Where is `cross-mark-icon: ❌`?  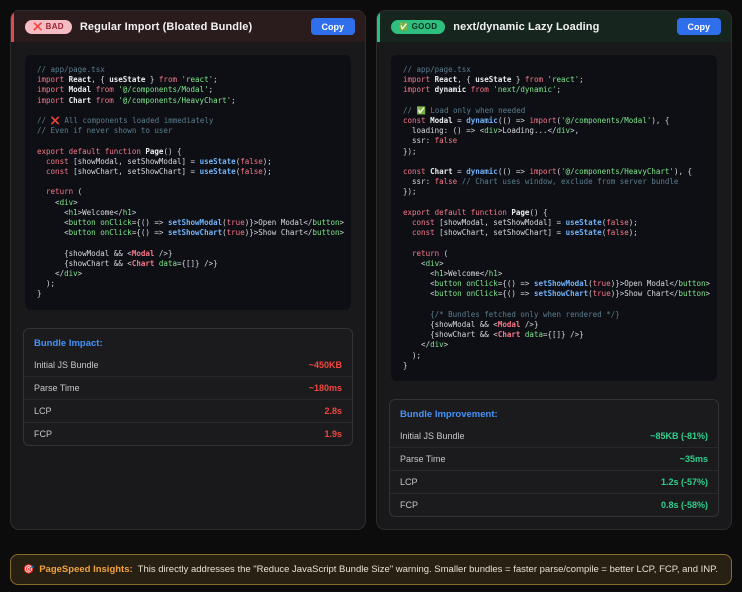 cross-mark-icon: ❌ is located at coordinates (38, 26).